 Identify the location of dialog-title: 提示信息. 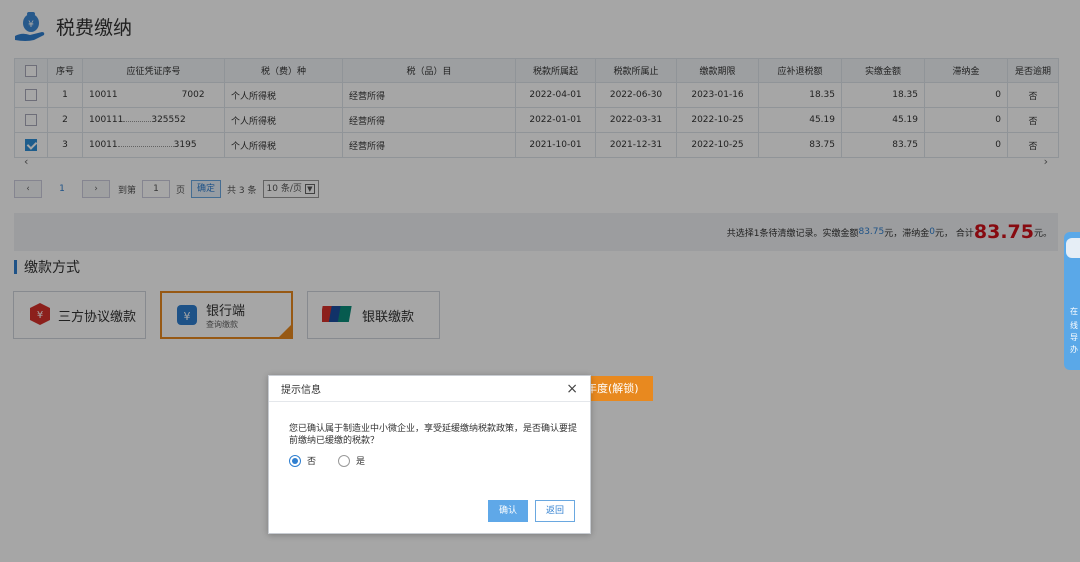
(301, 390).